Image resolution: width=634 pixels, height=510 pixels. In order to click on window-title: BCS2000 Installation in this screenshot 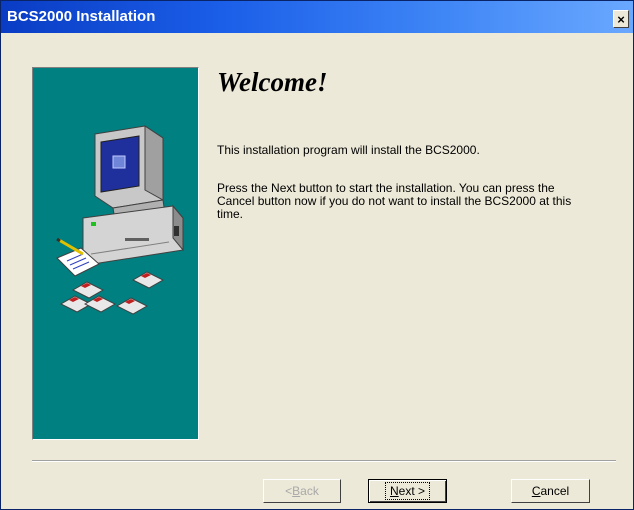, I will do `click(81, 16)`.